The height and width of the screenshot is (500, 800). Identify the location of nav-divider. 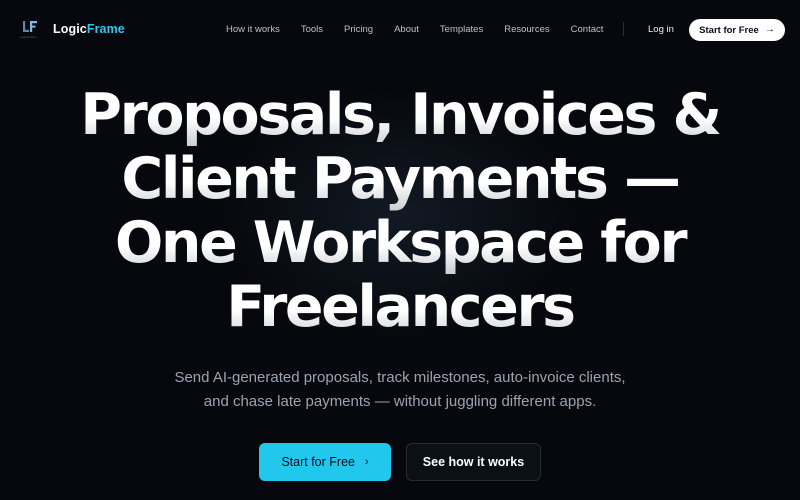
(623, 29).